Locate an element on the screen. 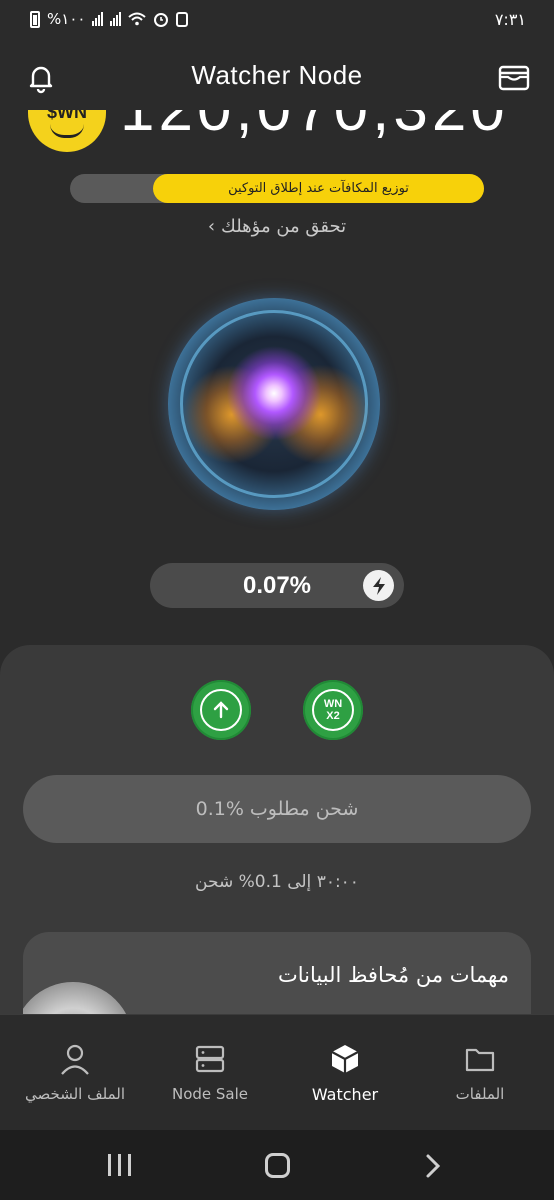 This screenshot has height=1200, width=554. nav-item-node-sale: Node Sale is located at coordinates (210, 1069).